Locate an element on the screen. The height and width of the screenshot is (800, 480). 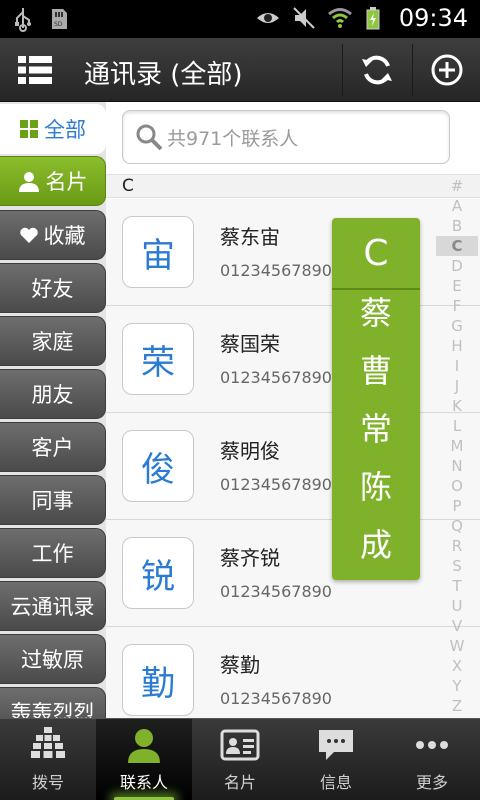
index-letter: B is located at coordinates (457, 226).